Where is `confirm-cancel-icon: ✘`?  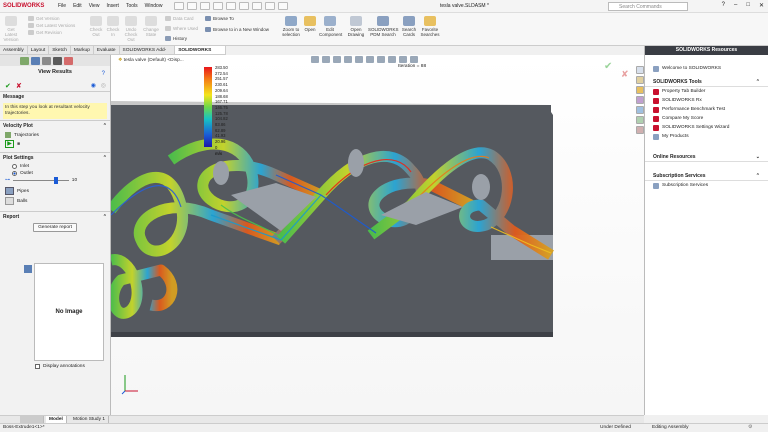
confirm-cancel-icon: ✘ is located at coordinates (625, 74).